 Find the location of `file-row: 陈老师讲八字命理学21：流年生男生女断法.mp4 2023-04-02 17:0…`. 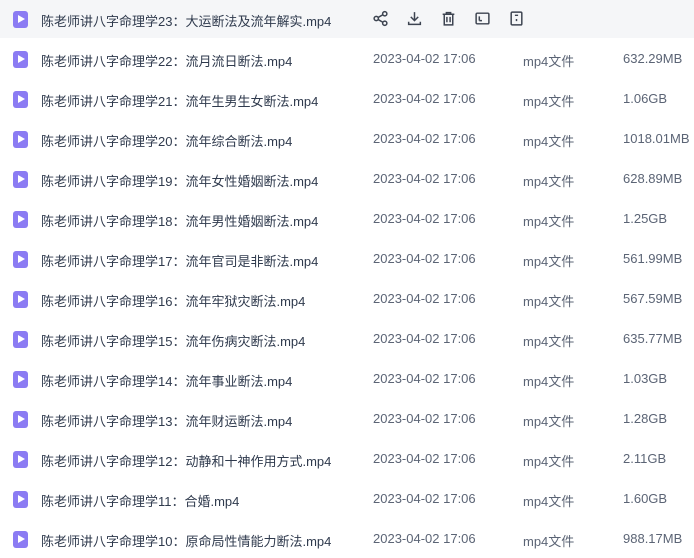

file-row: 陈老师讲八字命理学21：流年生男生女断法.mp4 2023-04-02 17:0… is located at coordinates (347, 99).